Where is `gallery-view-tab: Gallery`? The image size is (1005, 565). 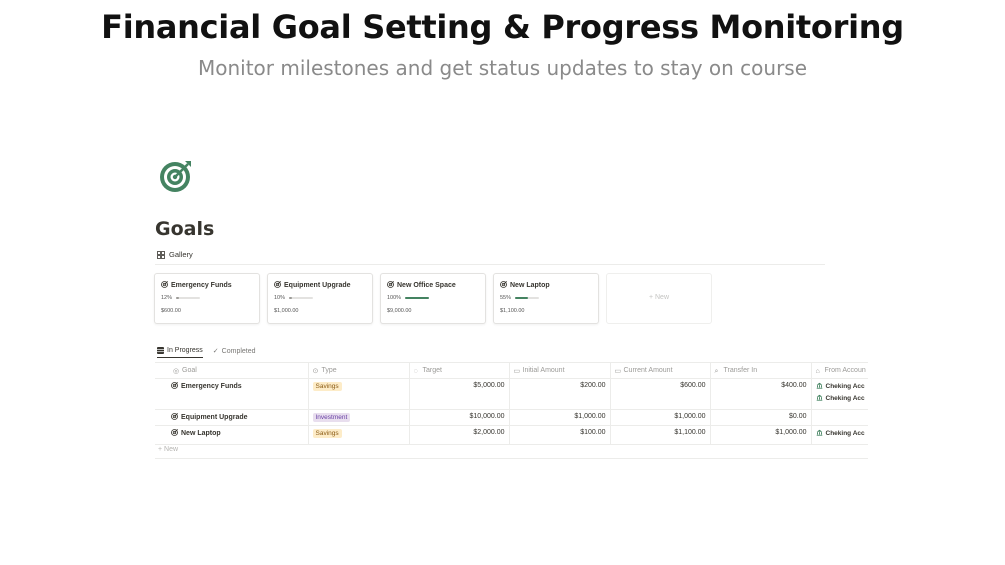
gallery-view-tab: Gallery is located at coordinates (175, 254).